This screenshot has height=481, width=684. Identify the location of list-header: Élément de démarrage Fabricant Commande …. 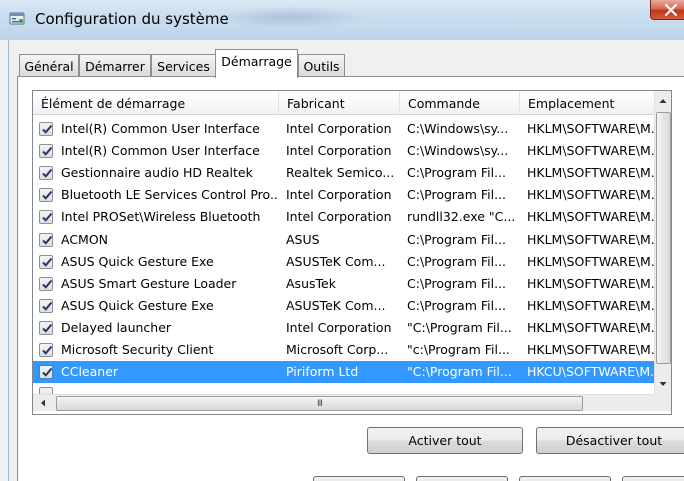
(352, 103).